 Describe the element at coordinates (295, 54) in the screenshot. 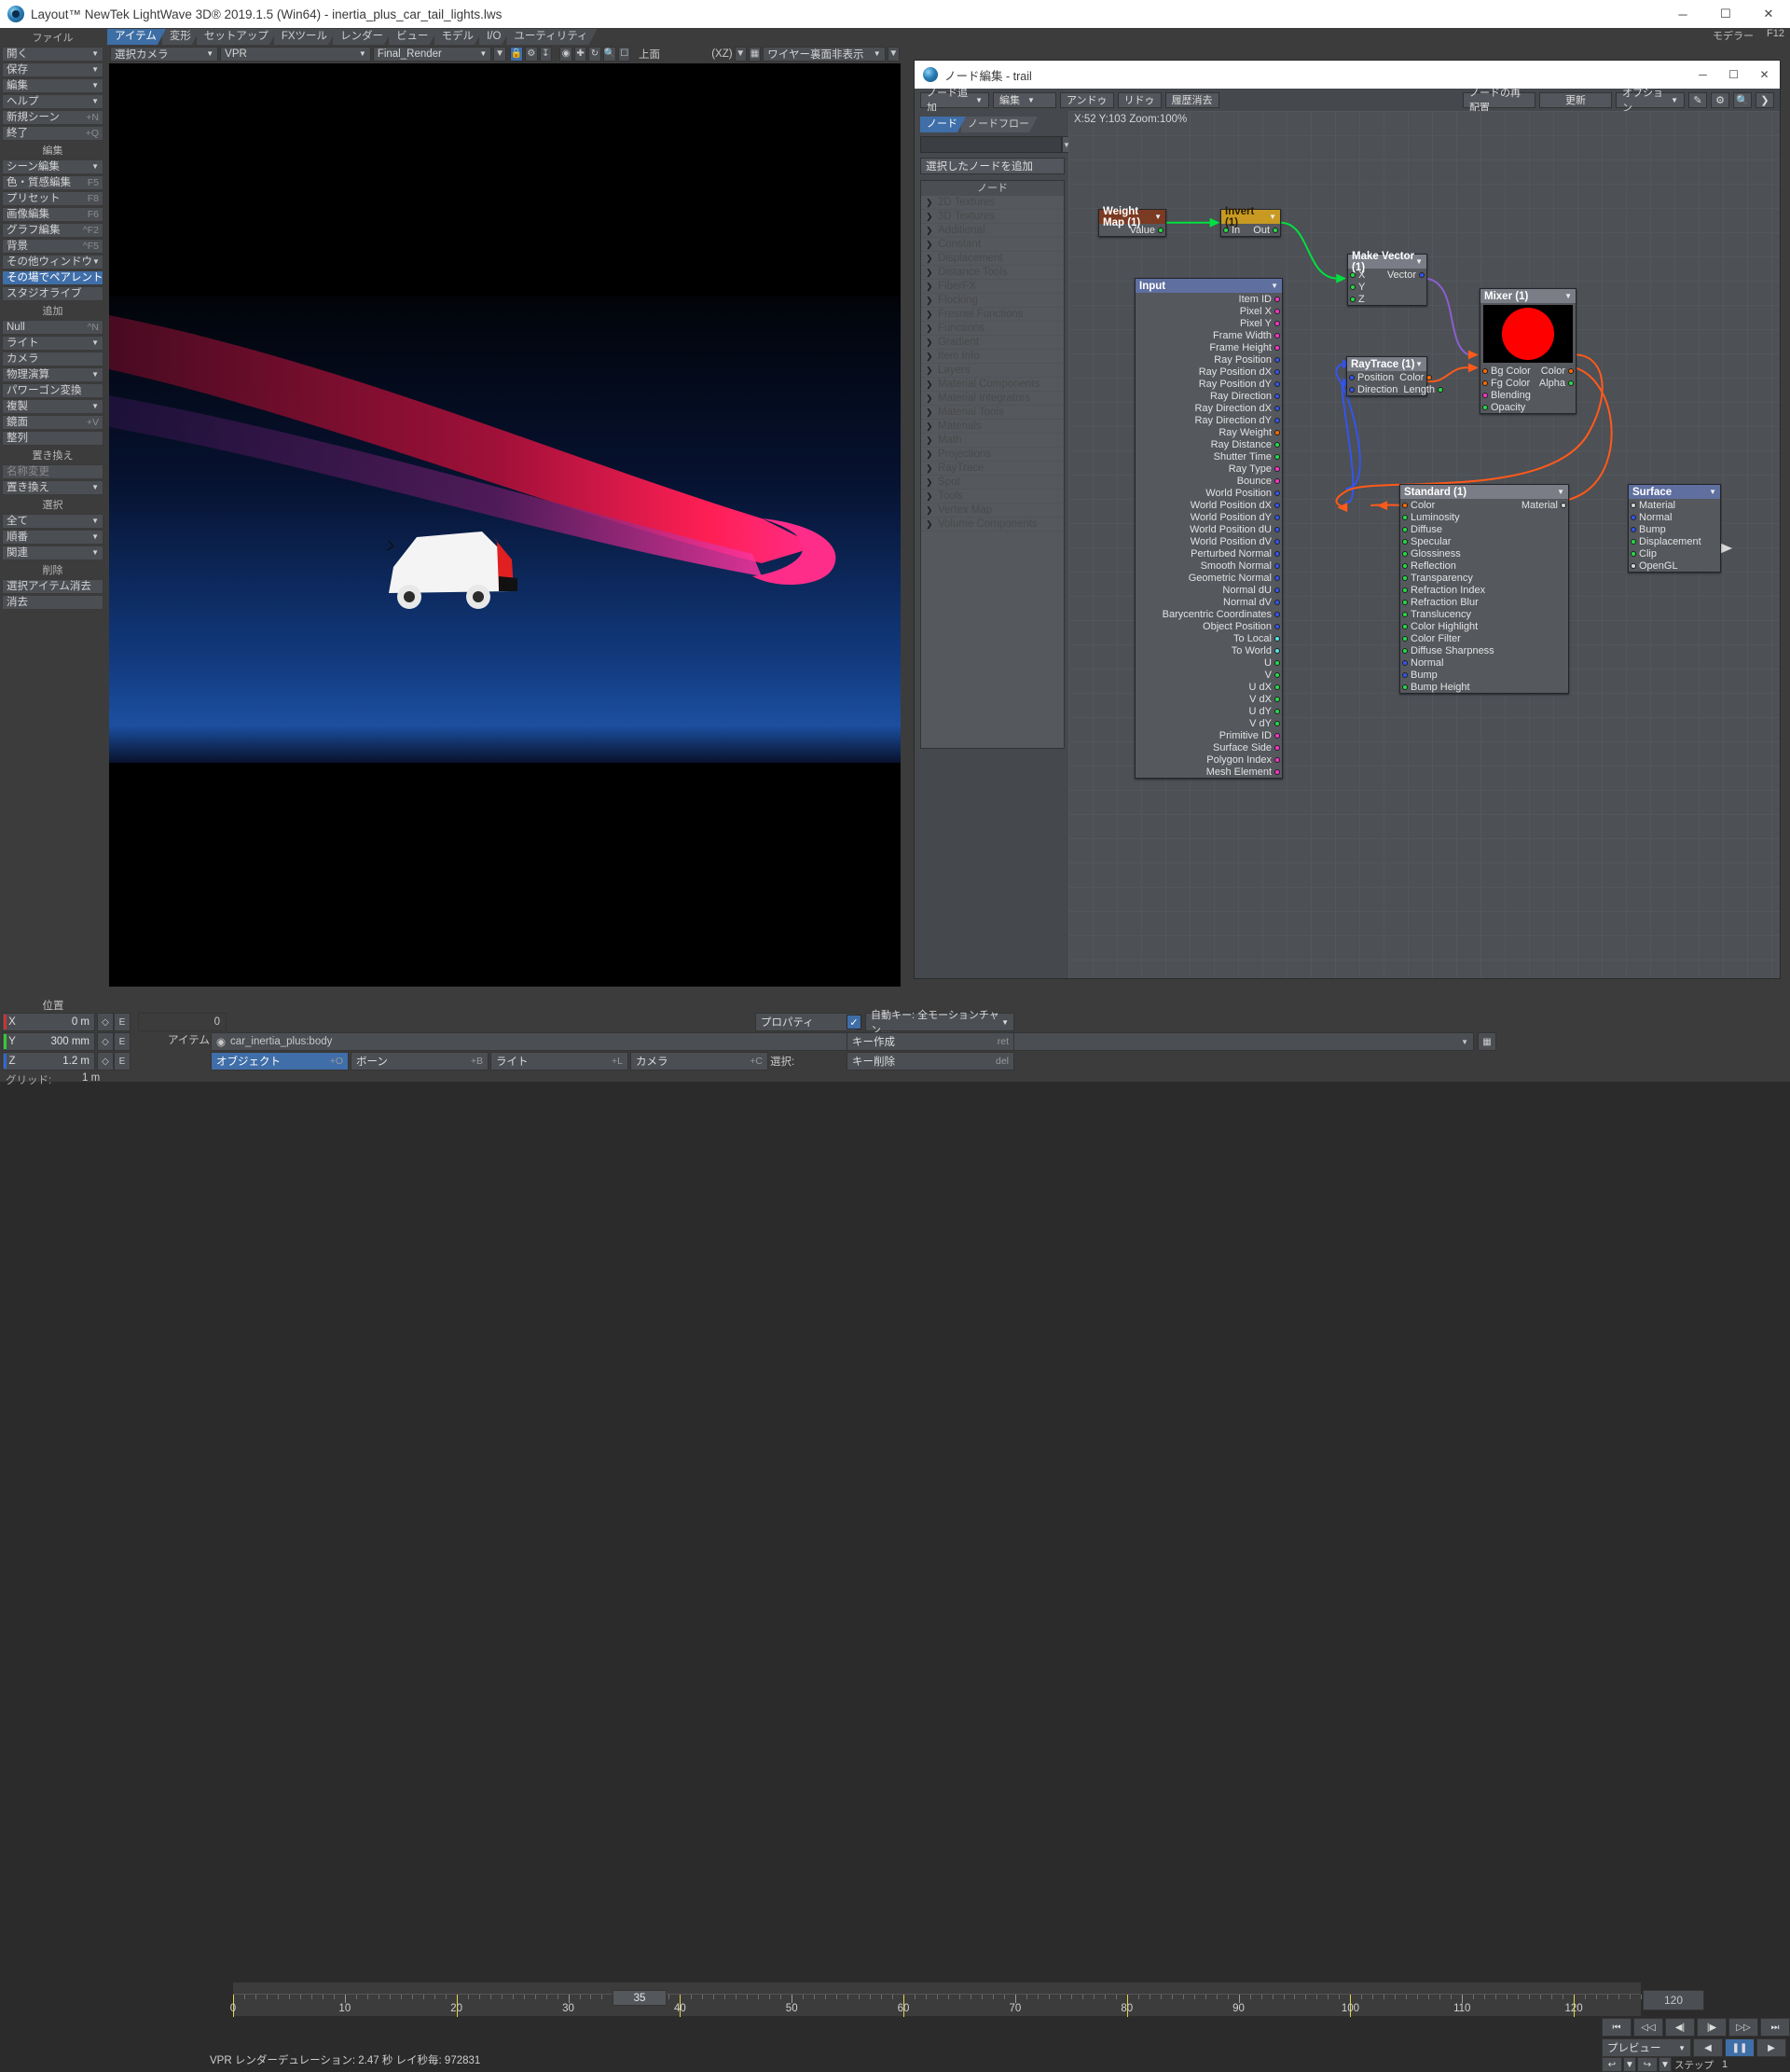

I see `vpr-select: VPR ▼` at that location.